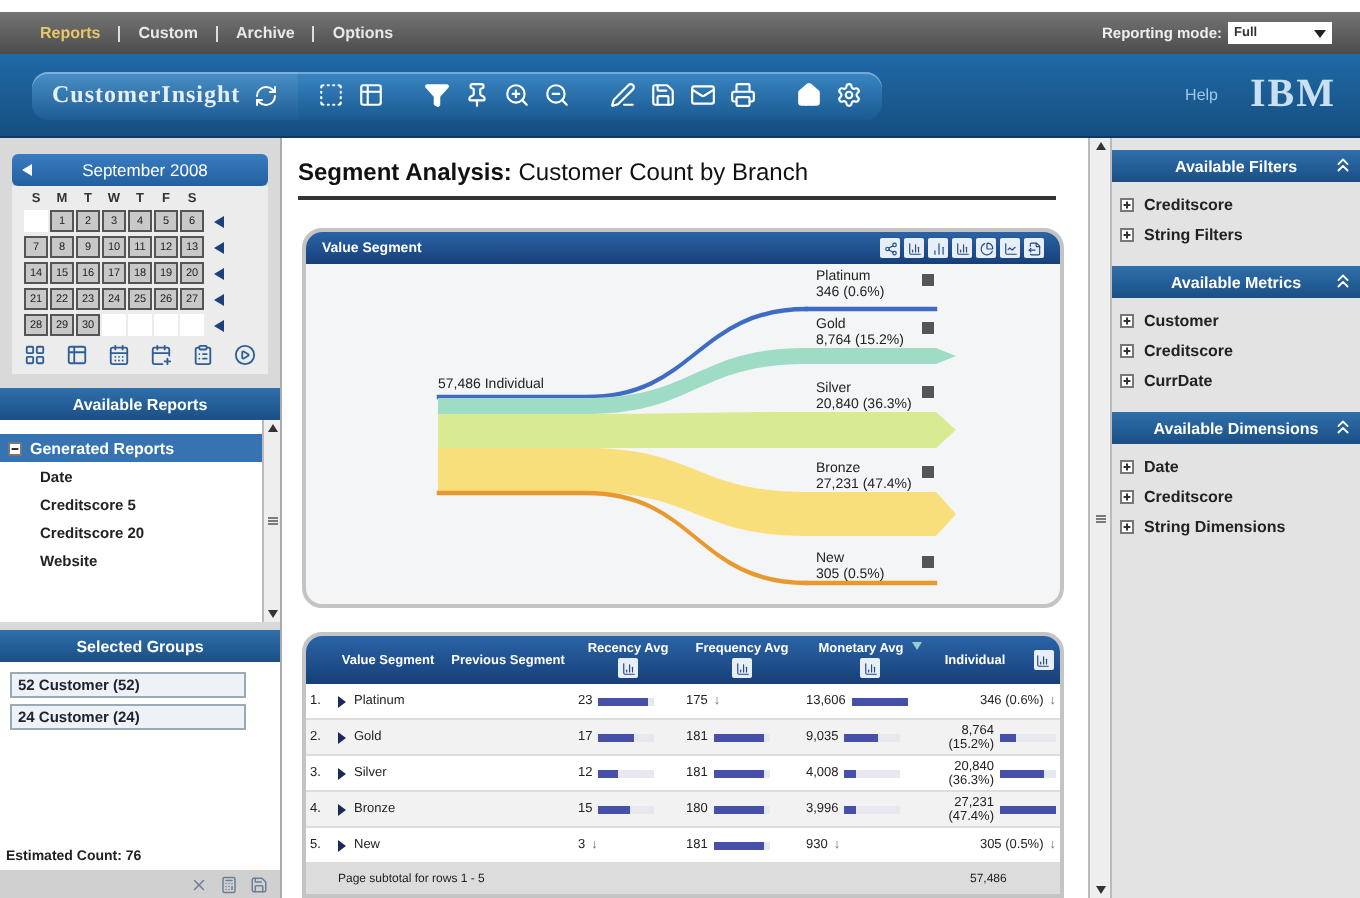  Describe the element at coordinates (203, 355) in the screenshot. I see `list-icon` at that location.